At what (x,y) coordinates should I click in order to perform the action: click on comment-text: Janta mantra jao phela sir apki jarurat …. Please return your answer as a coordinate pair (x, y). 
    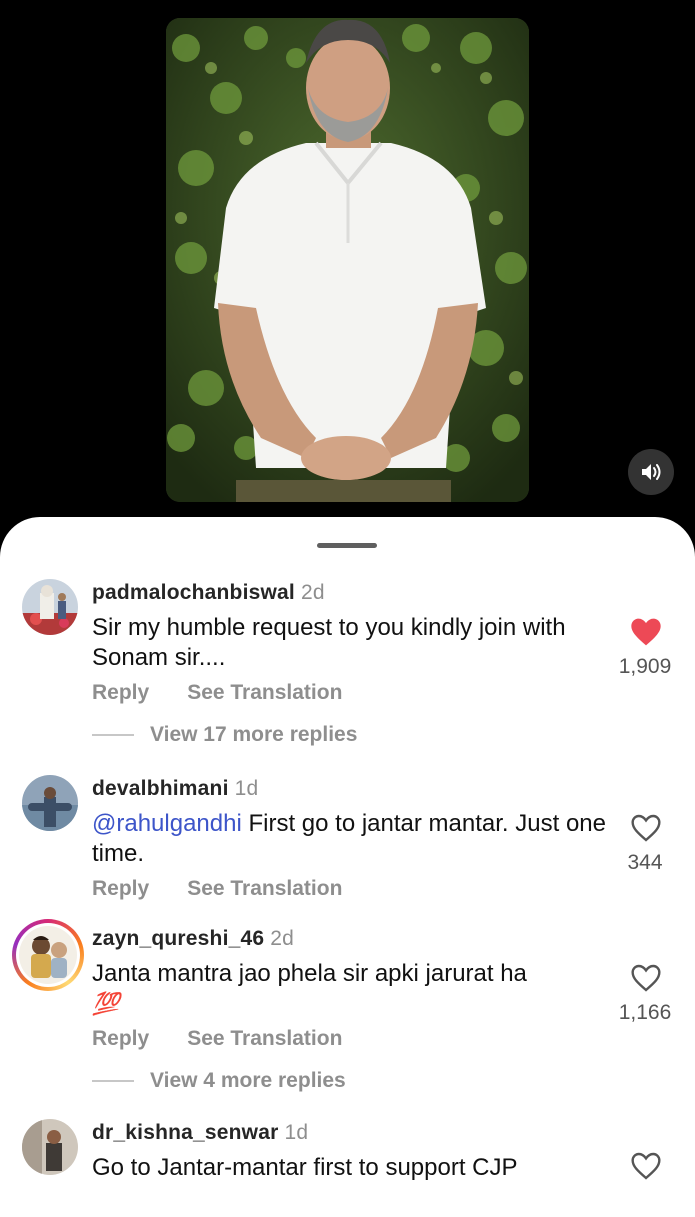
    Looking at the image, I should click on (352, 989).